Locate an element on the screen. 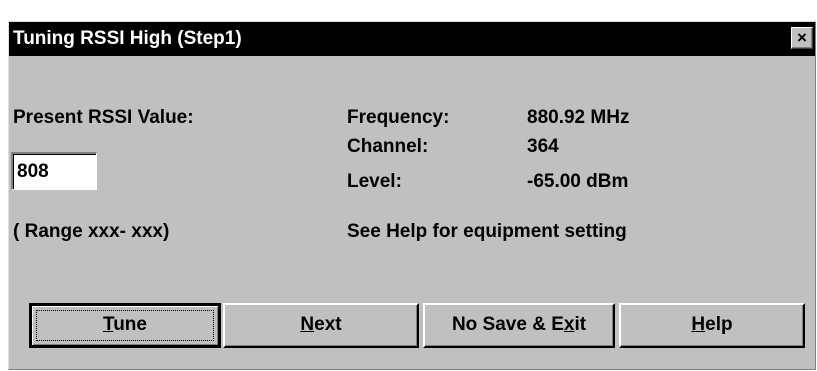 This screenshot has width=817, height=371. equipment-help-hint: See Help for equipment setting is located at coordinates (487, 231).